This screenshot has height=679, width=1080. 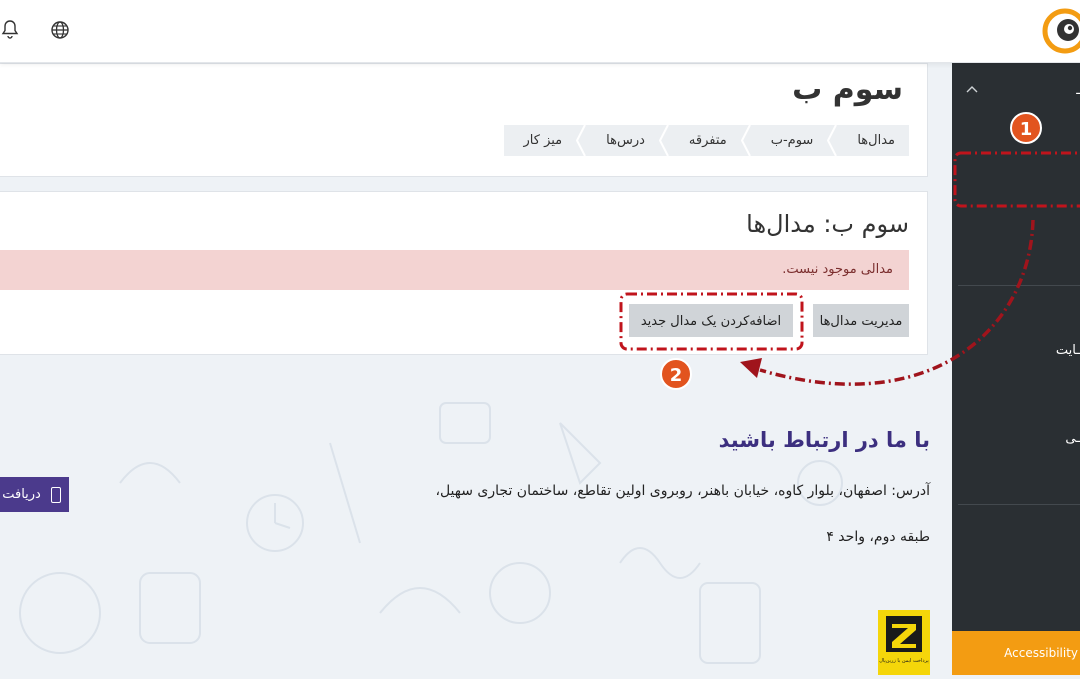 I want to click on step-marker-2: 2, so click(x=676, y=374).